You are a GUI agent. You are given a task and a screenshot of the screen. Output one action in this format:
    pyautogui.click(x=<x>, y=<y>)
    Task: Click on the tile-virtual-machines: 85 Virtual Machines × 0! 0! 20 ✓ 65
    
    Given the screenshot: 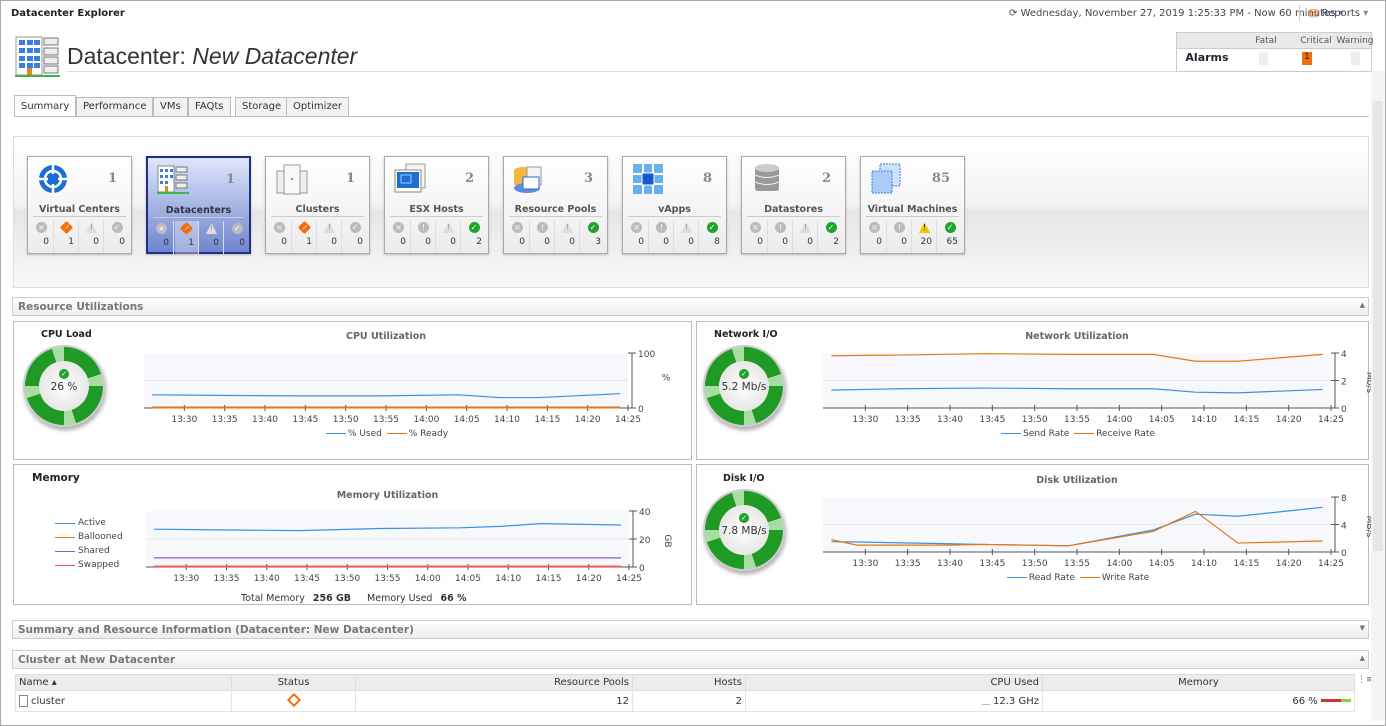 What is the action you would take?
    pyautogui.click(x=912, y=205)
    